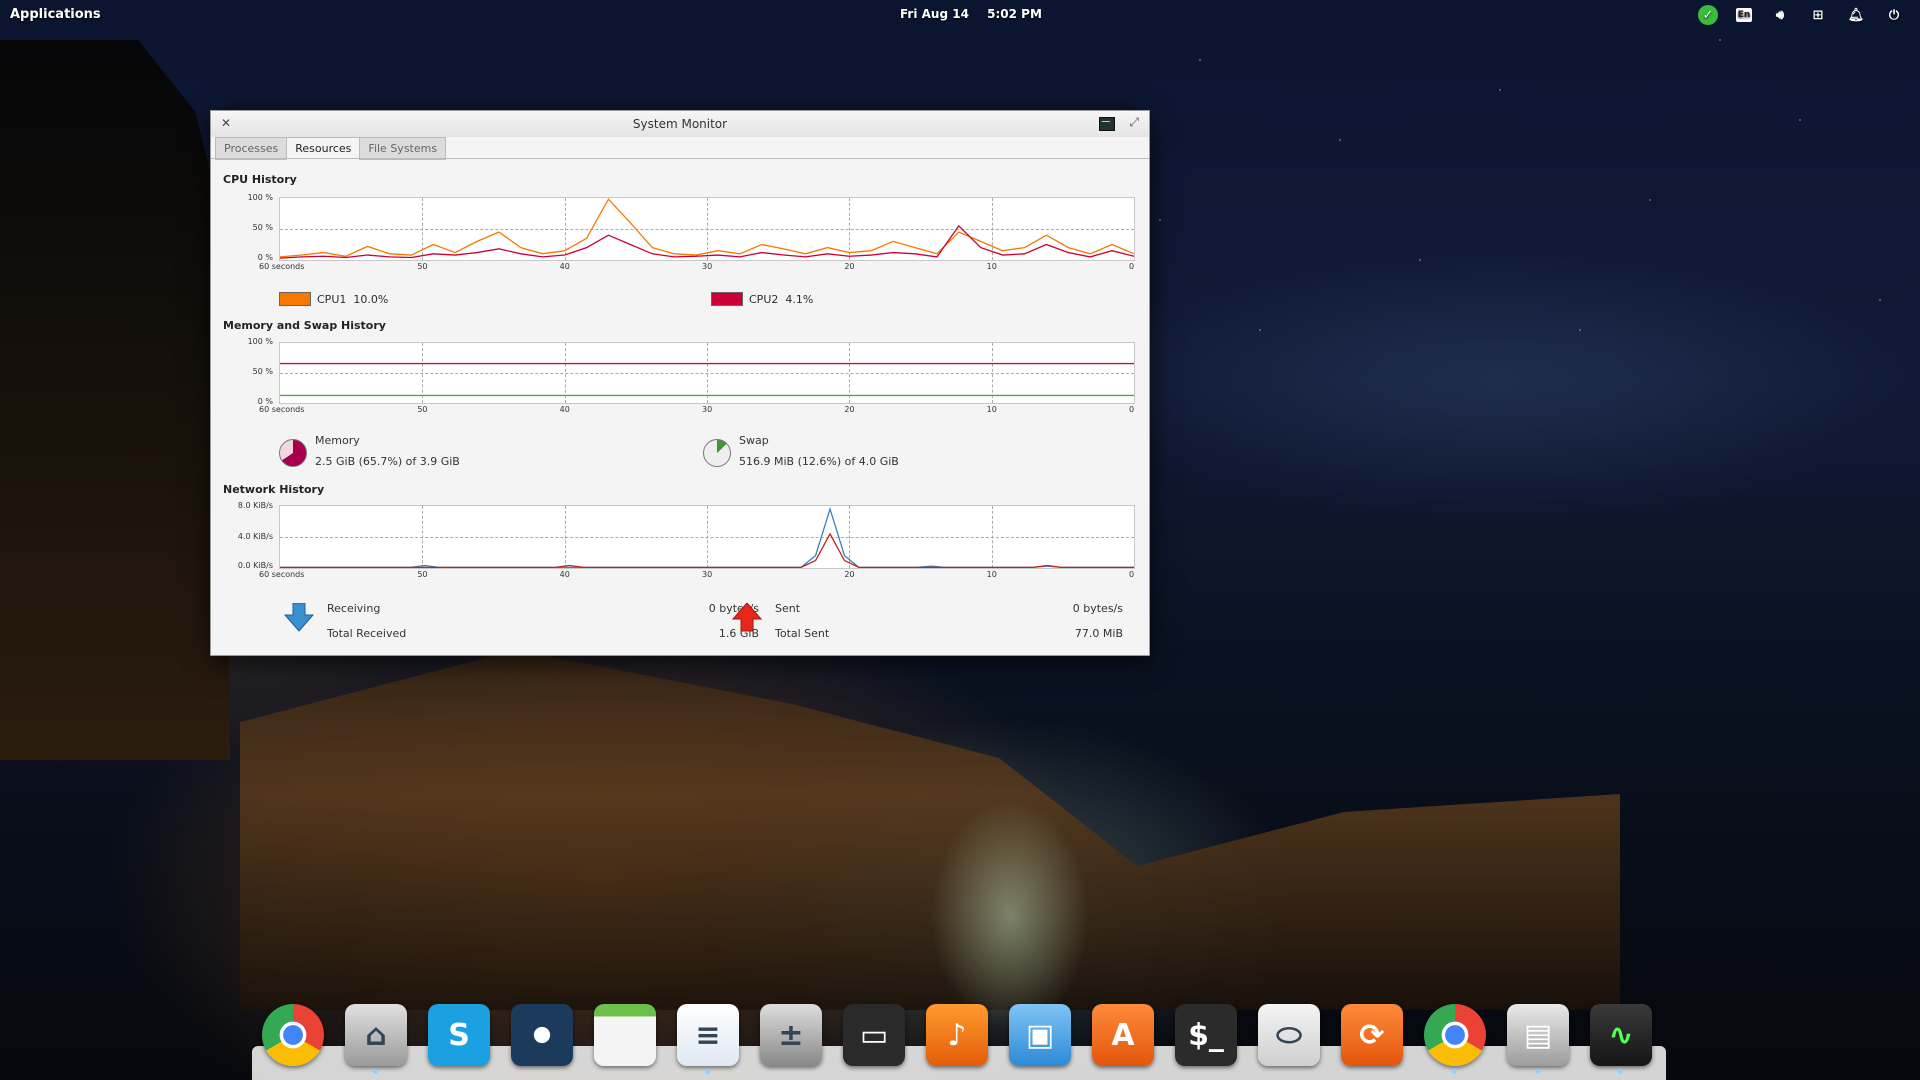 The image size is (1920, 1080). Describe the element at coordinates (717, 453) in the screenshot. I see `swap-pie-icon` at that location.